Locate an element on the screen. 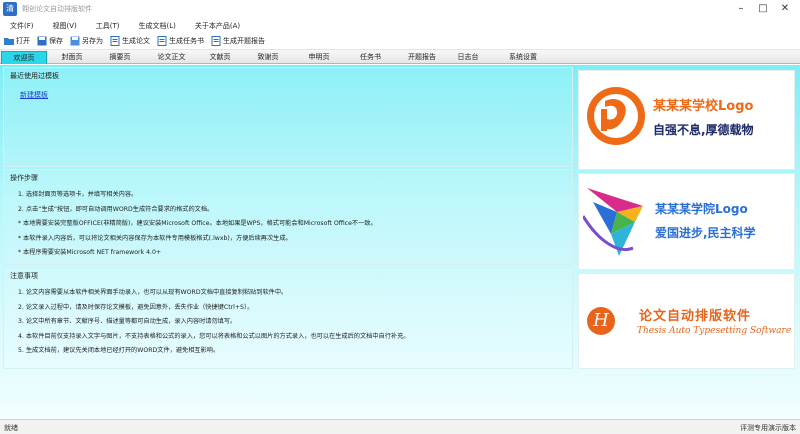  tab-settings: 系统设置 is located at coordinates (523, 57).